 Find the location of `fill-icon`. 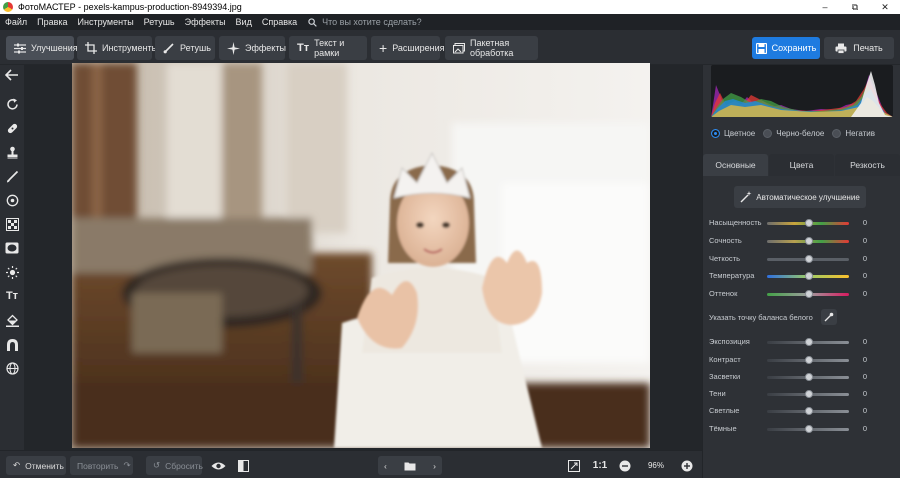

fill-icon is located at coordinates (12, 320).